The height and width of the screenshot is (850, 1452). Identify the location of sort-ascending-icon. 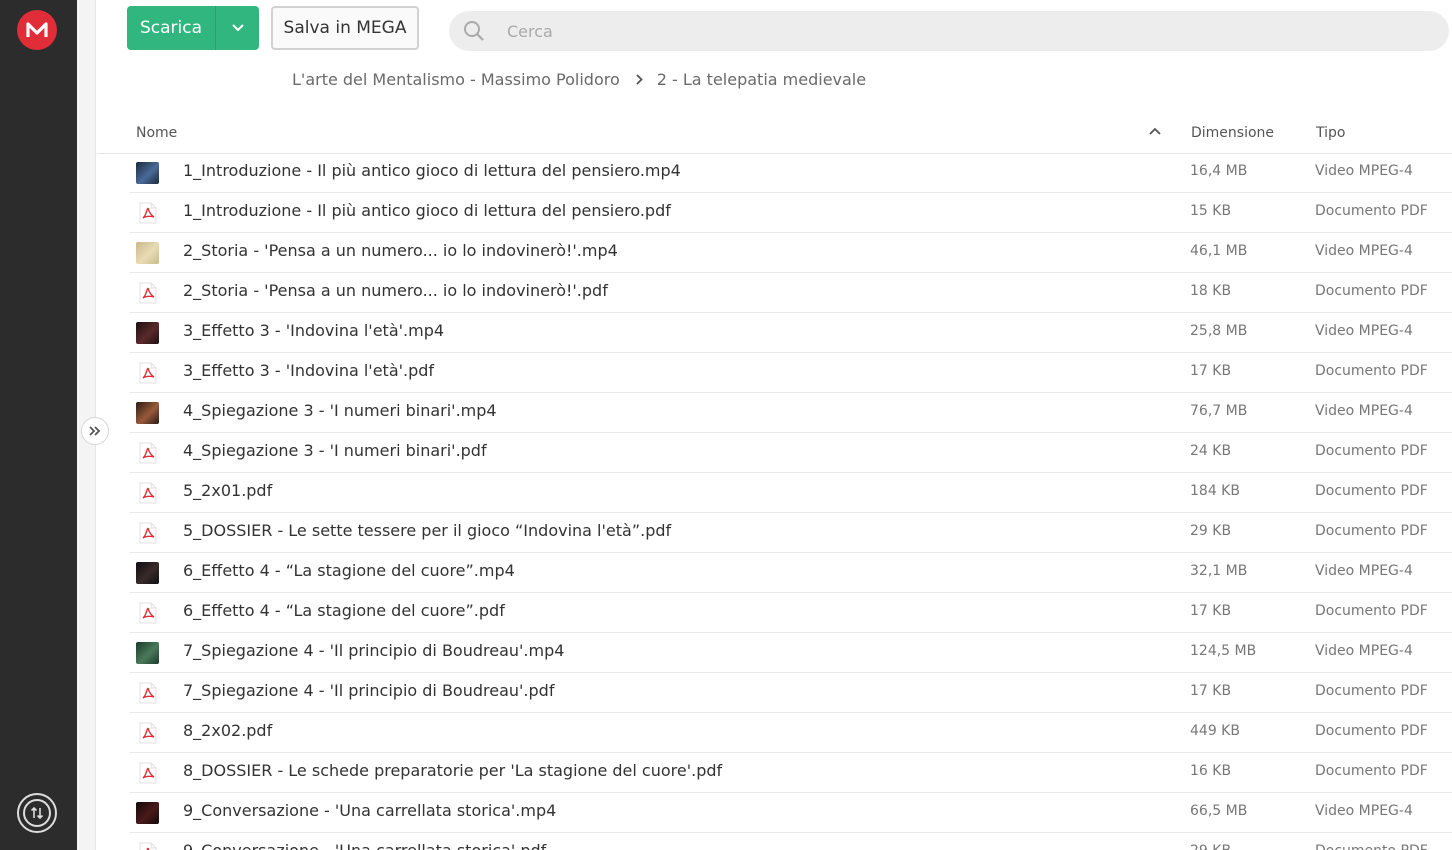
(1155, 131).